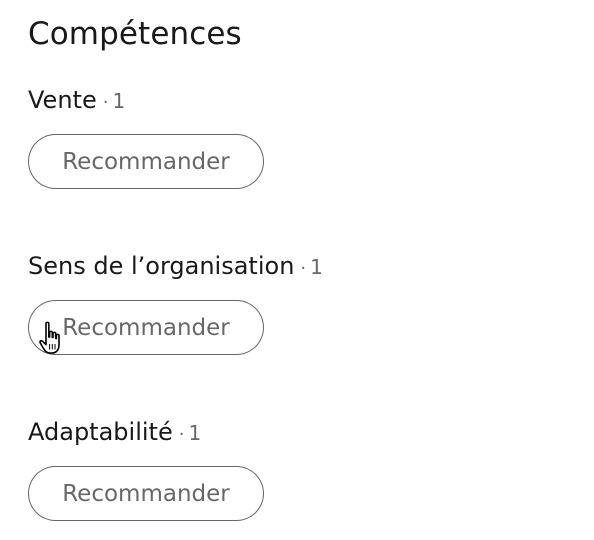 The width and height of the screenshot is (594, 540). I want to click on section-title: Compétences, so click(135, 34).